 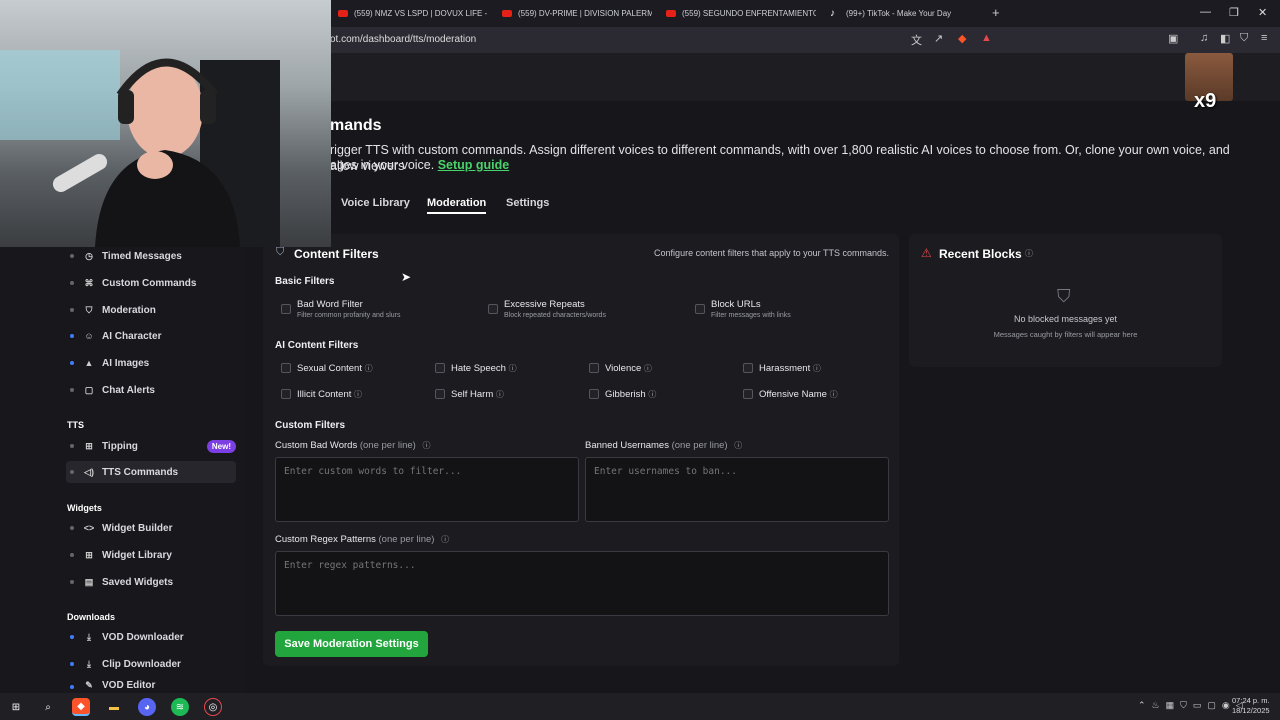 I want to click on sidebar-item-label: Timed Messages, so click(x=142, y=256).